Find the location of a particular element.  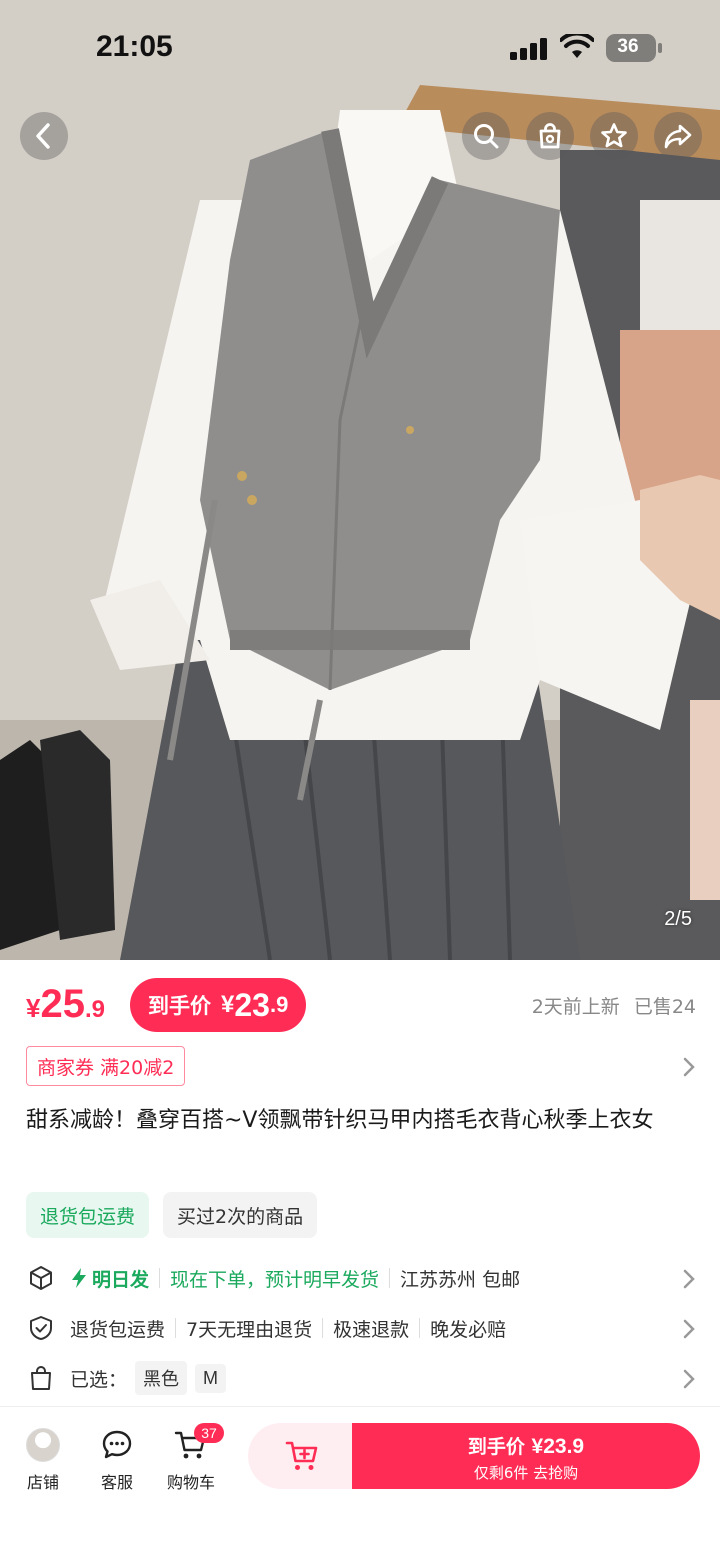

buy-now-button: 到手价 ¥23.9 仅剩6件 去抢购 is located at coordinates (526, 1456).